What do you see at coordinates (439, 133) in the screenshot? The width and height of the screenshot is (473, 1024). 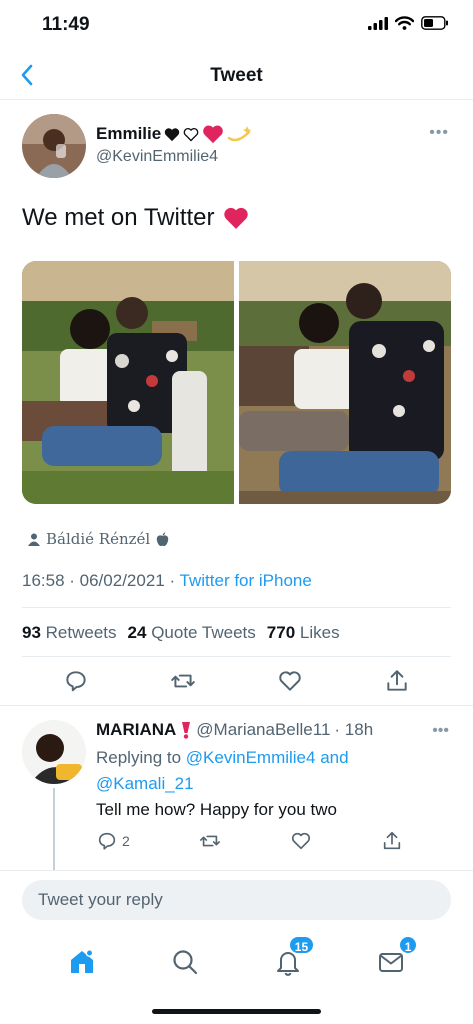 I see `more-options-icon: •••` at bounding box center [439, 133].